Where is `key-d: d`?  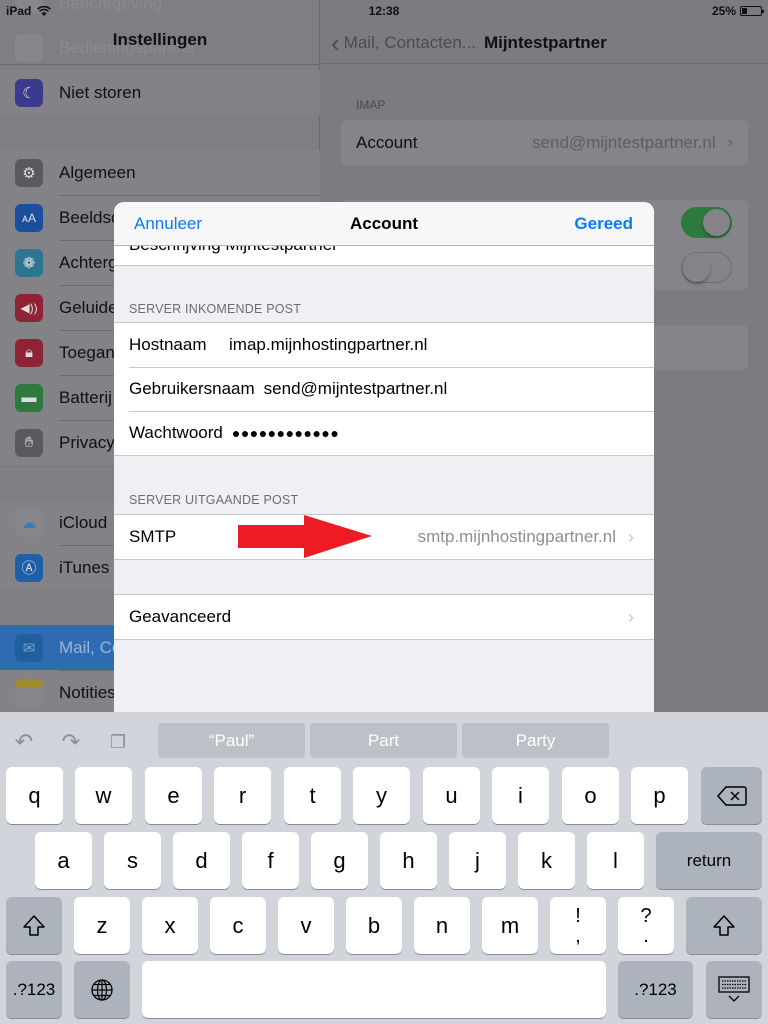 key-d: d is located at coordinates (201, 860).